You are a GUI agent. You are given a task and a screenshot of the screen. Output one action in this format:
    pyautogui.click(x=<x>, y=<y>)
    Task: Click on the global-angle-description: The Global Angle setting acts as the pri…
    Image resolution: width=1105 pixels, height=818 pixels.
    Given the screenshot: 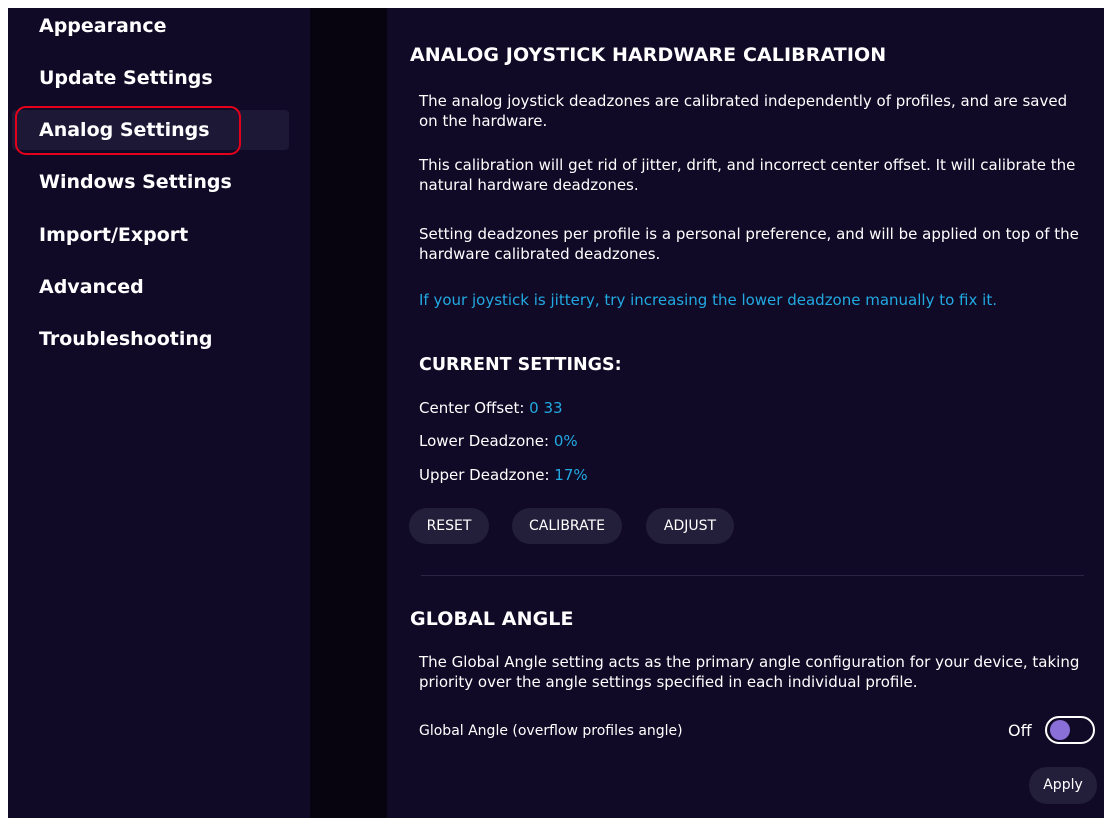 What is the action you would take?
    pyautogui.click(x=749, y=672)
    